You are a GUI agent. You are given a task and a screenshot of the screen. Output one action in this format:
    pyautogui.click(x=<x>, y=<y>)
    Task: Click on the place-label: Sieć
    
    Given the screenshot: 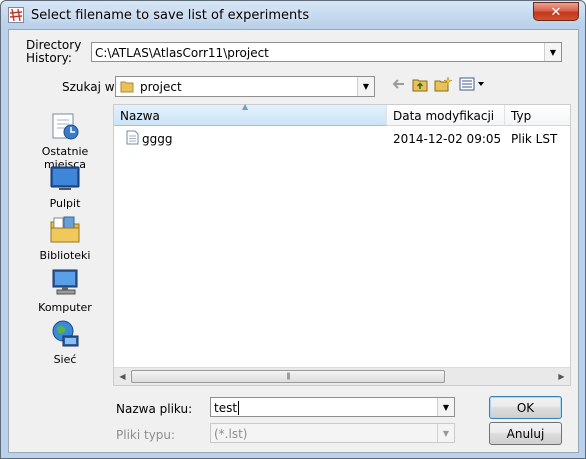 What is the action you would take?
    pyautogui.click(x=65, y=359)
    